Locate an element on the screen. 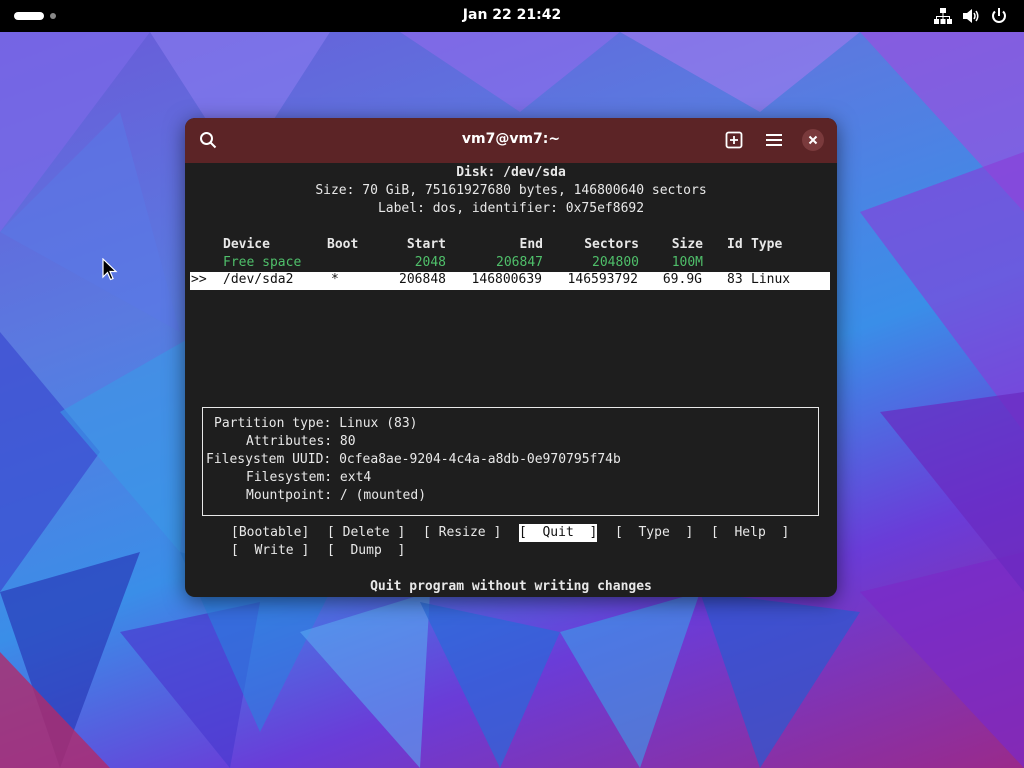 This screenshot has height=768, width=1024. quit-button: [ Quit ] is located at coordinates (558, 533).